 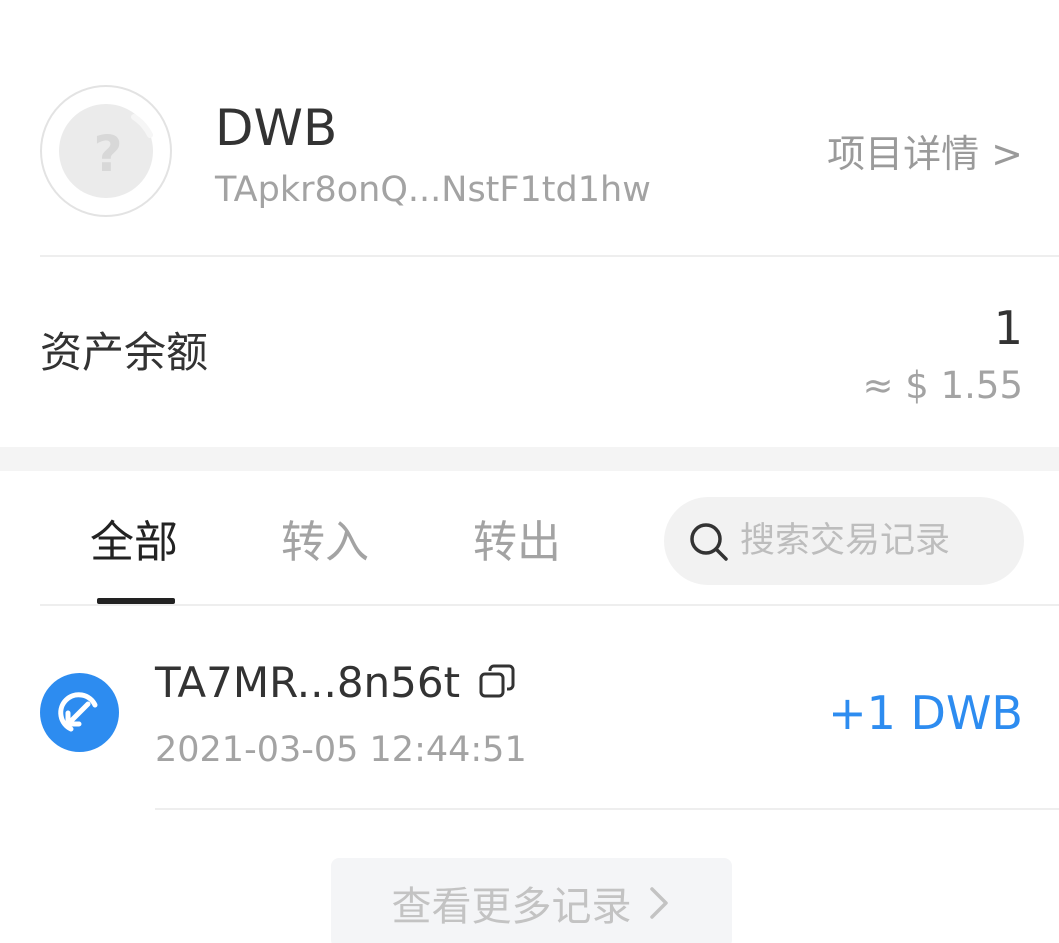 I want to click on transaction-time: 2021-03-05 12:44:51, so click(x=341, y=750).